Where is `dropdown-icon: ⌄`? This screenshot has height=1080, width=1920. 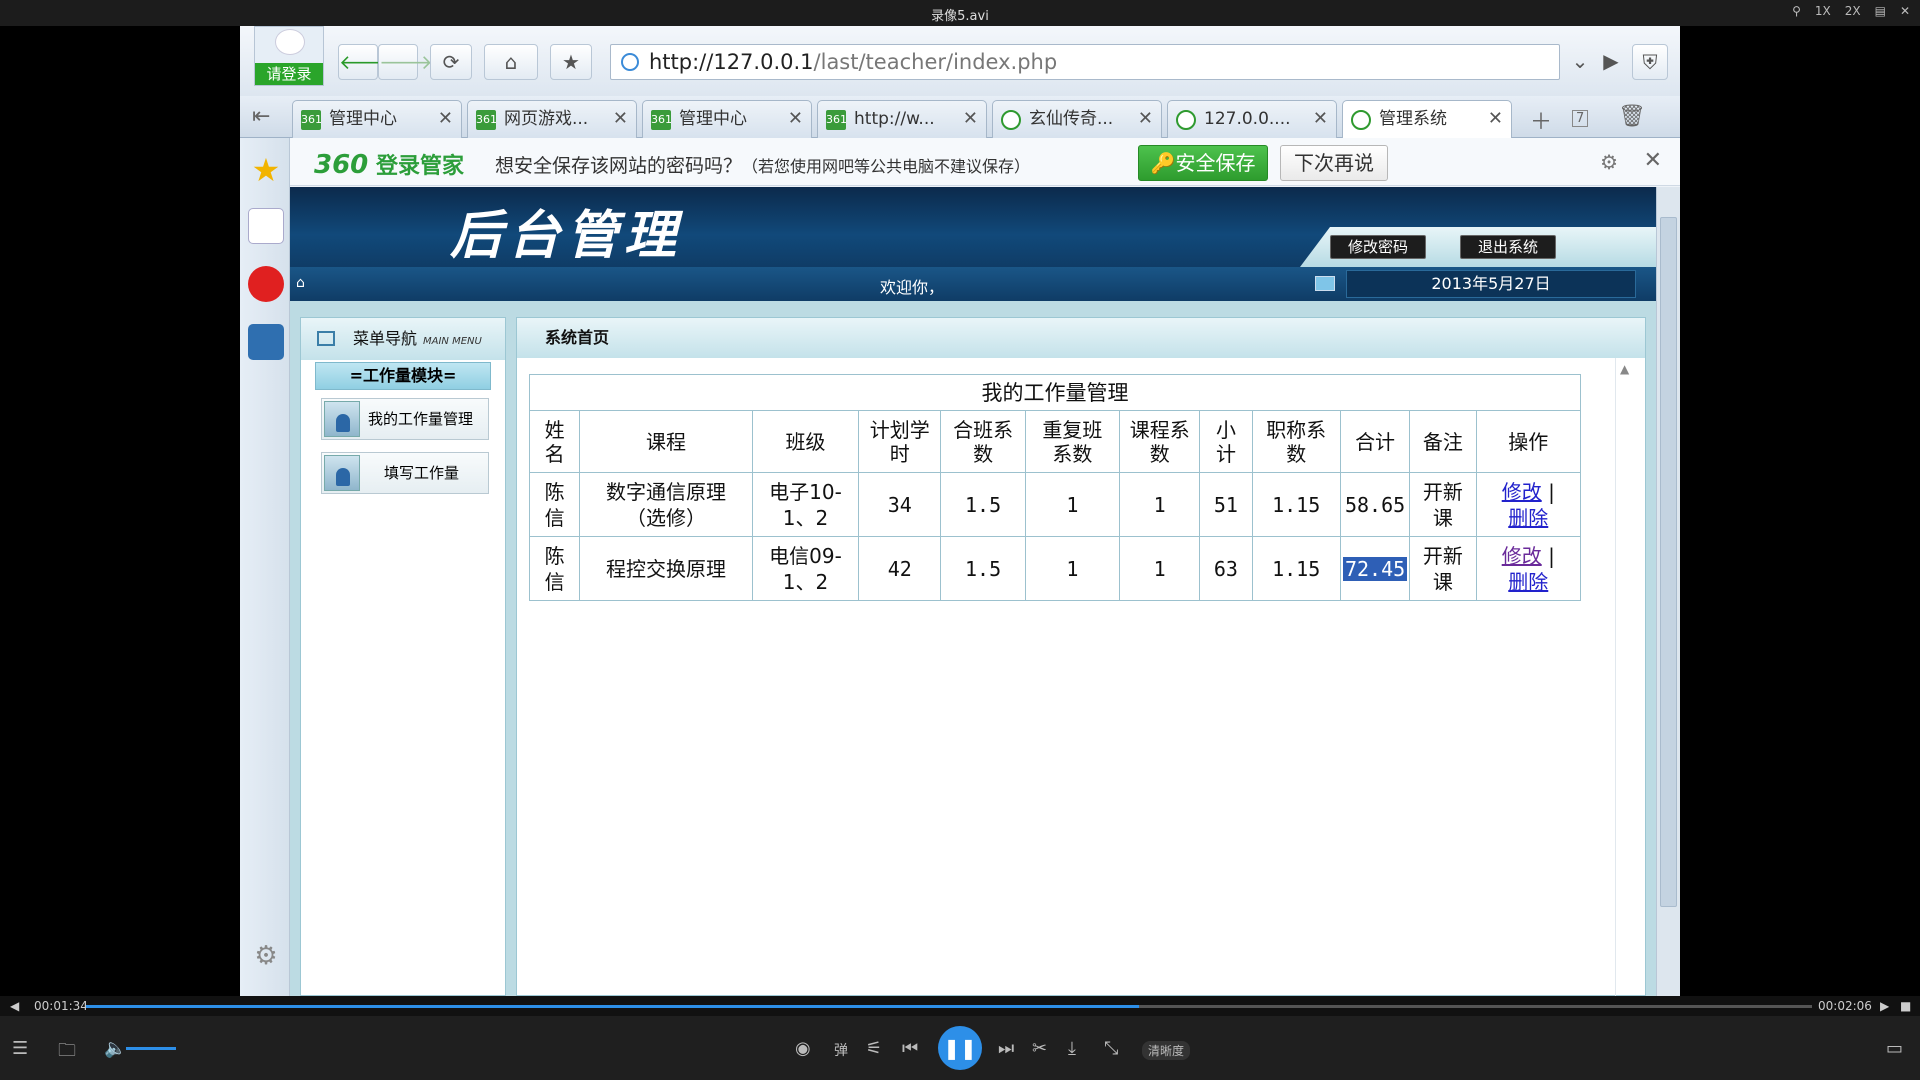
dropdown-icon: ⌄ is located at coordinates (1580, 62).